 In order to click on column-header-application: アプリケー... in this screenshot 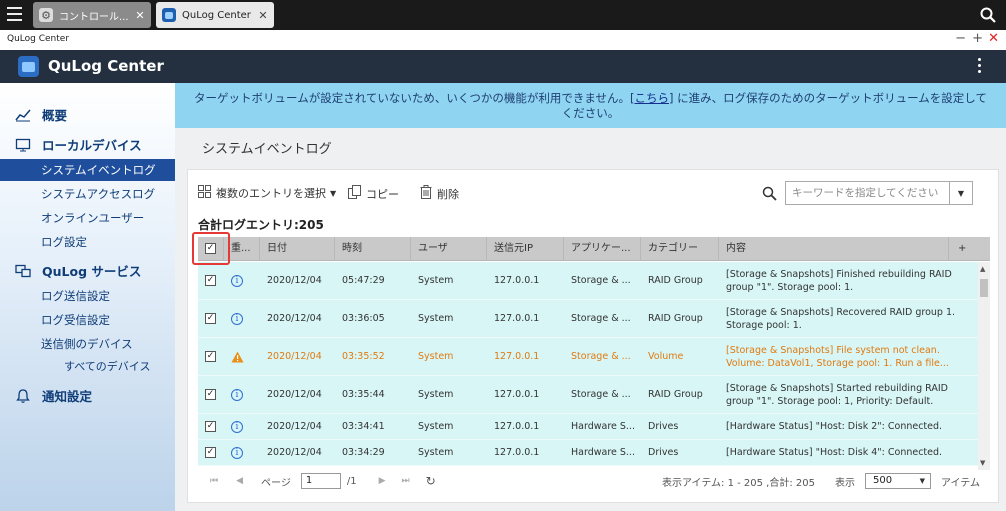, I will do `click(602, 249)`.